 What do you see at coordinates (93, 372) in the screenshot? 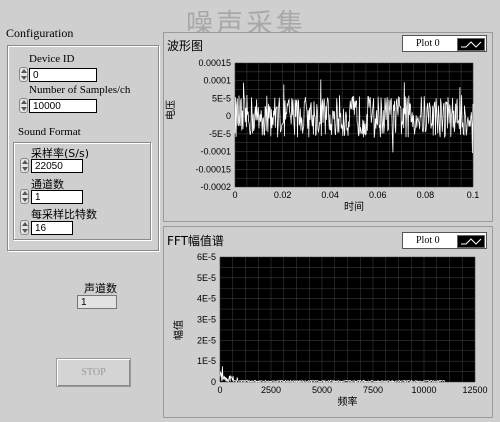
I see `stop-button: STOP` at bounding box center [93, 372].